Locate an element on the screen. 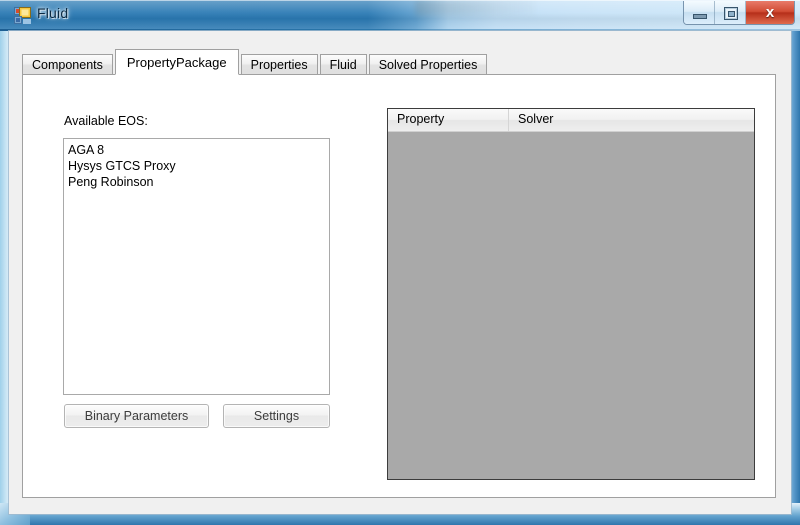 The height and width of the screenshot is (525, 800). available-eos-label: Available EOS: is located at coordinates (106, 121).